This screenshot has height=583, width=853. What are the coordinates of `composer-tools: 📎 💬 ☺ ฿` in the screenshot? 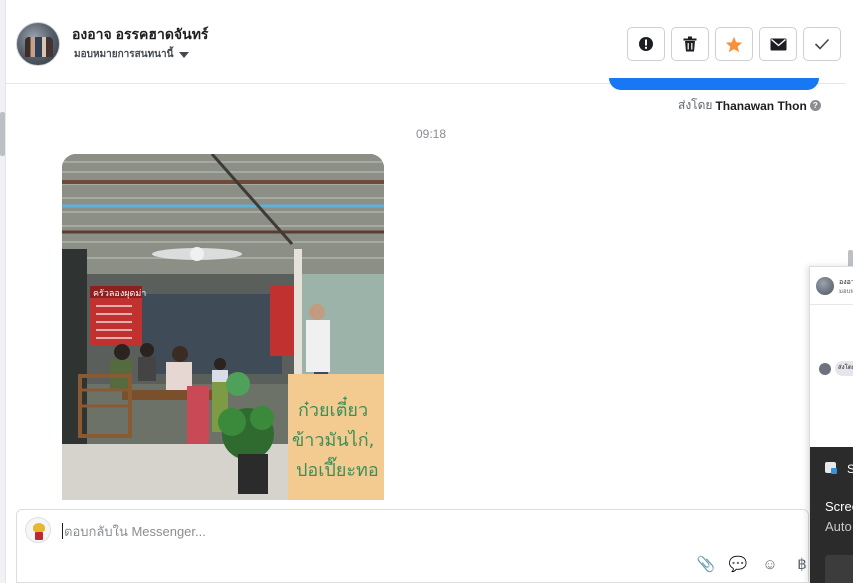 It's located at (754, 564).